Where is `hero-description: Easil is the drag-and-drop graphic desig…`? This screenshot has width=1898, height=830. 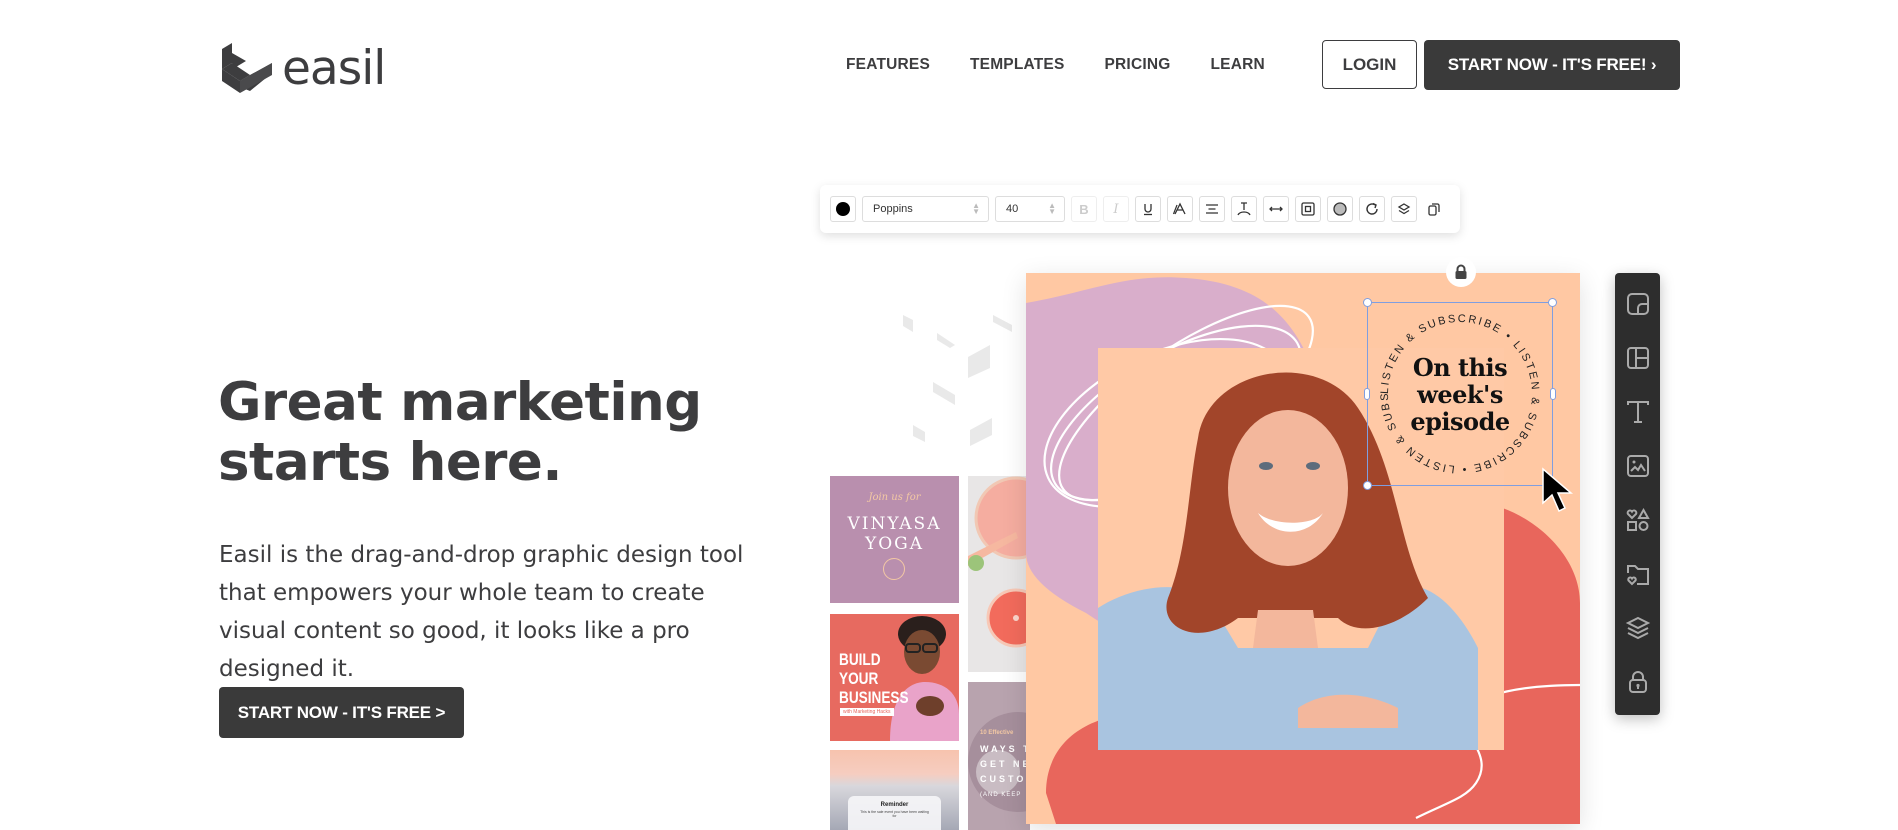
hero-description: Easil is the drag-and-drop graphic desig… is located at coordinates (481, 612).